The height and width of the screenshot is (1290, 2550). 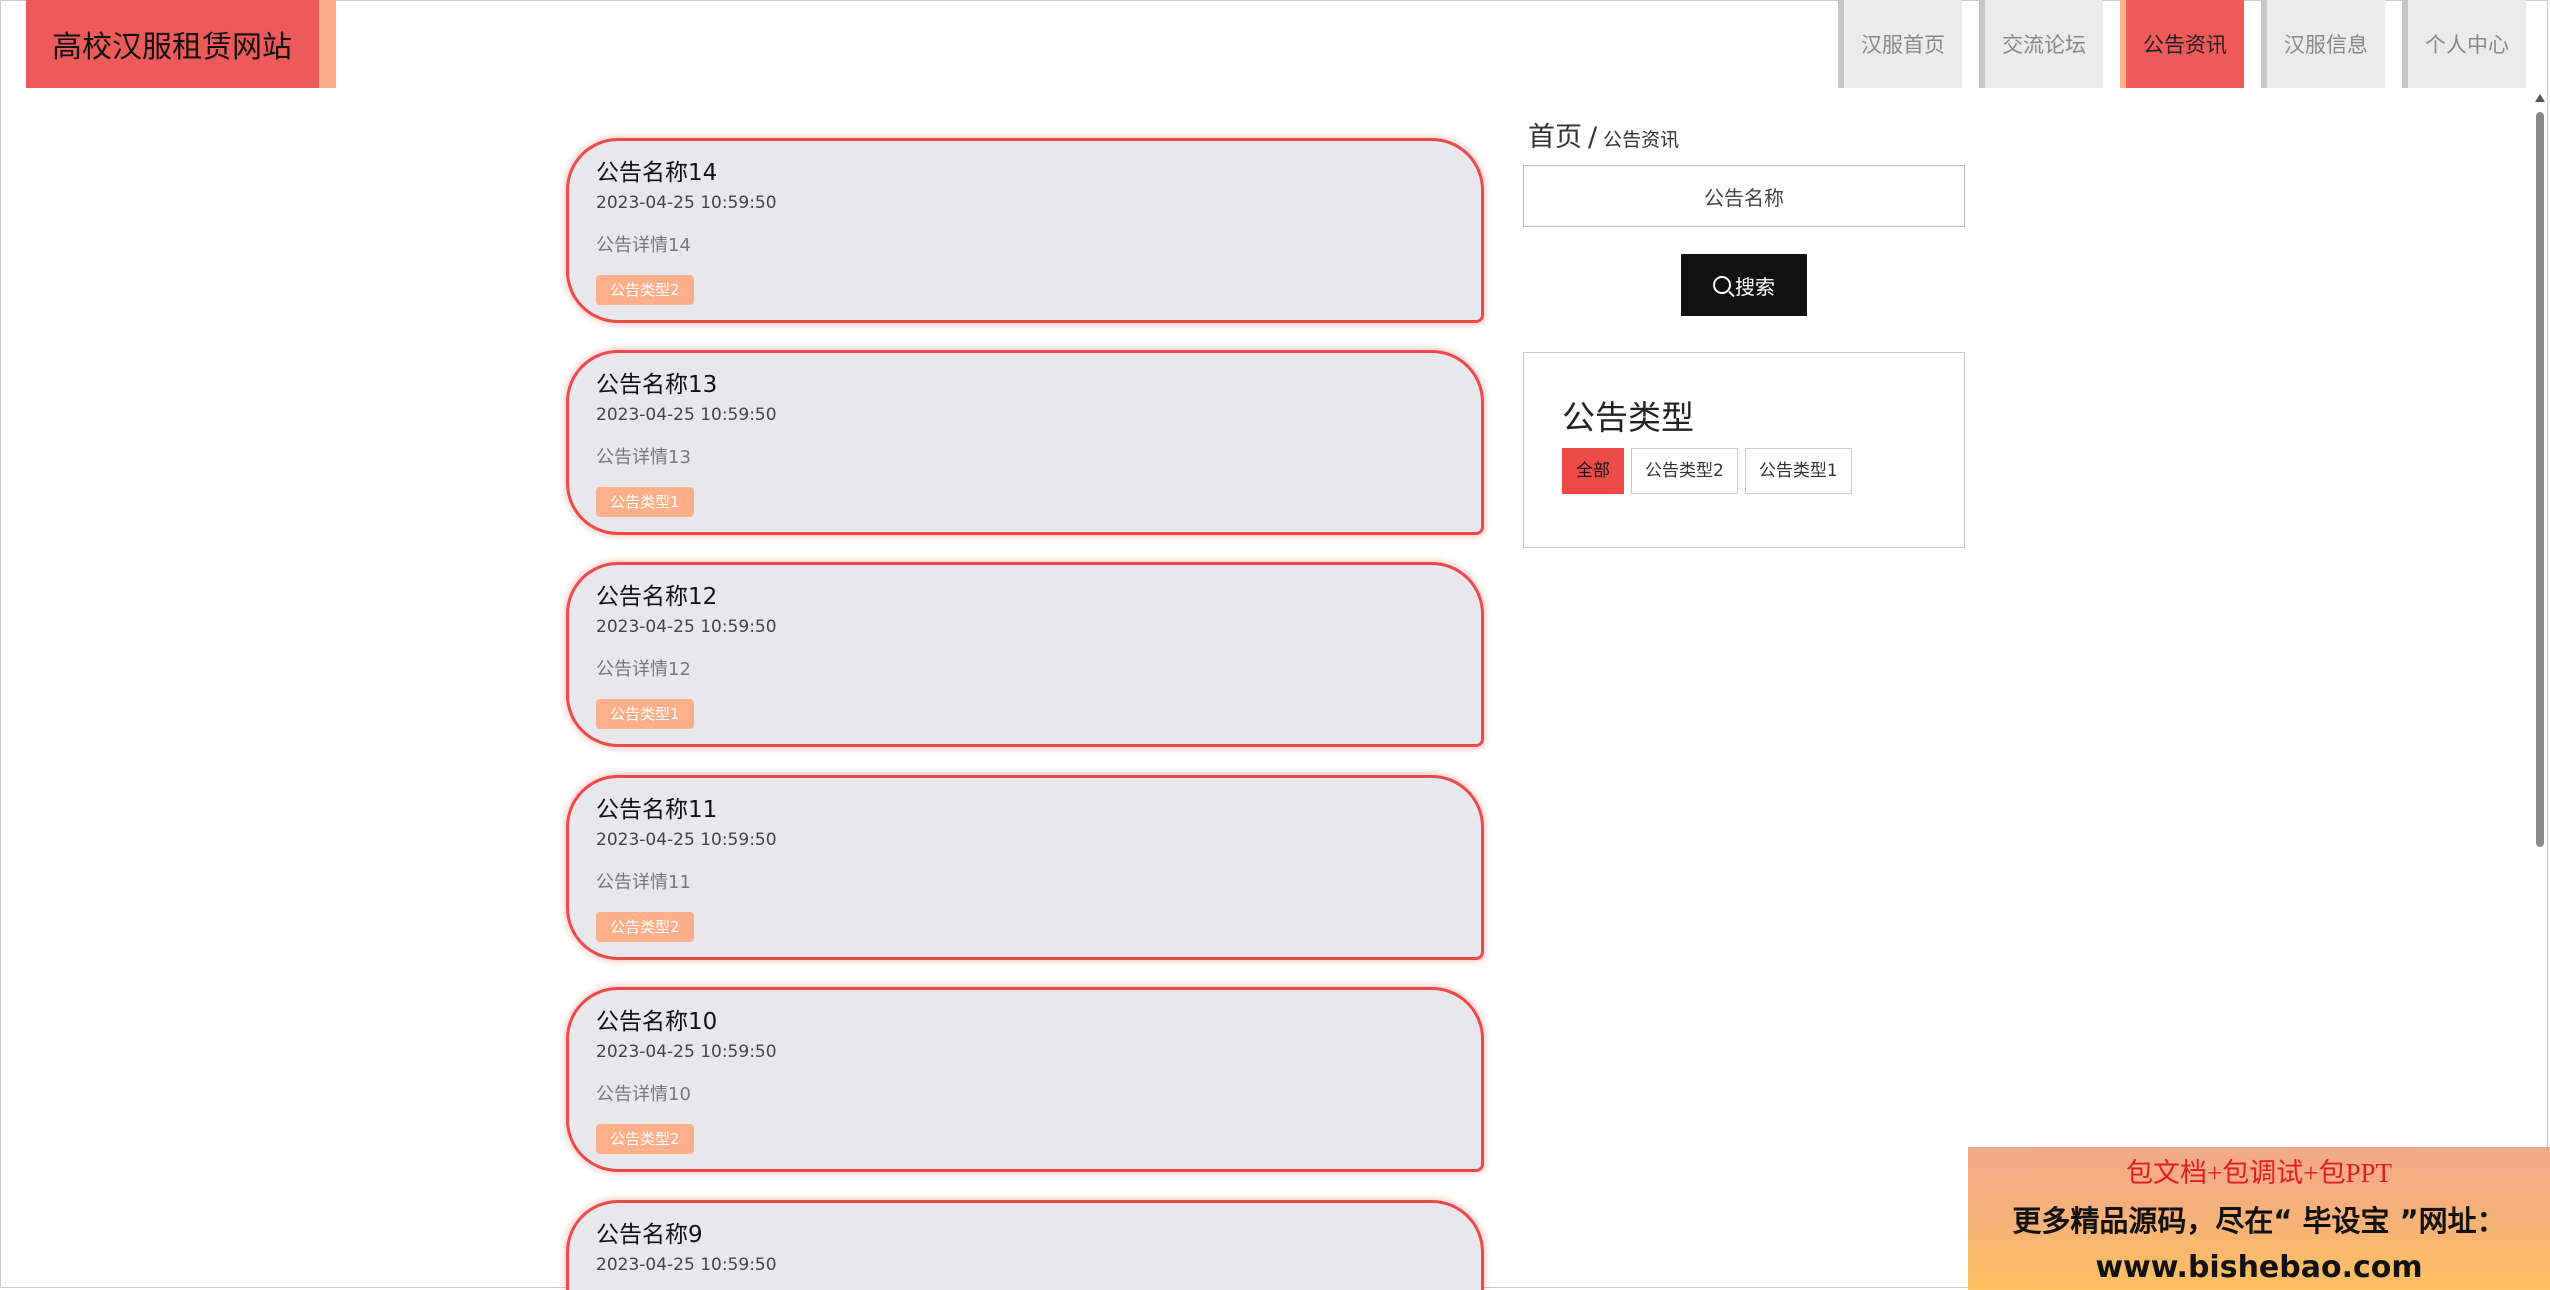 I want to click on type-panel-title: 公告类型, so click(x=1628, y=417).